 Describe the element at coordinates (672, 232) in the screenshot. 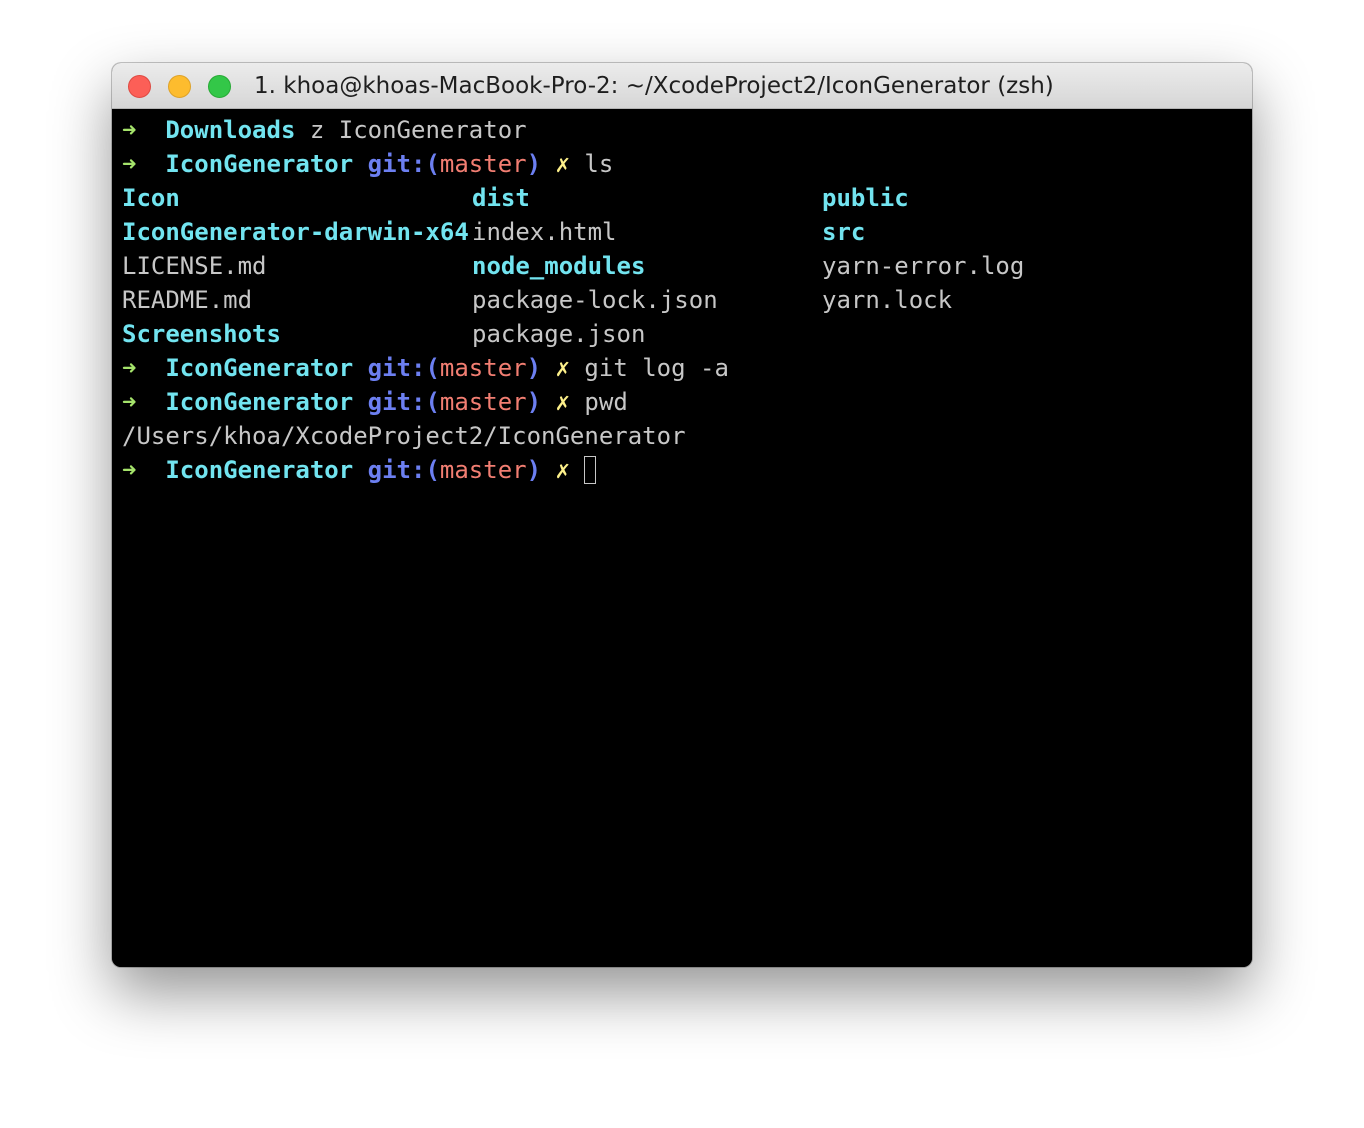

I see `ls-output-row: IconGenerator-darwin-x64 index.html src` at that location.